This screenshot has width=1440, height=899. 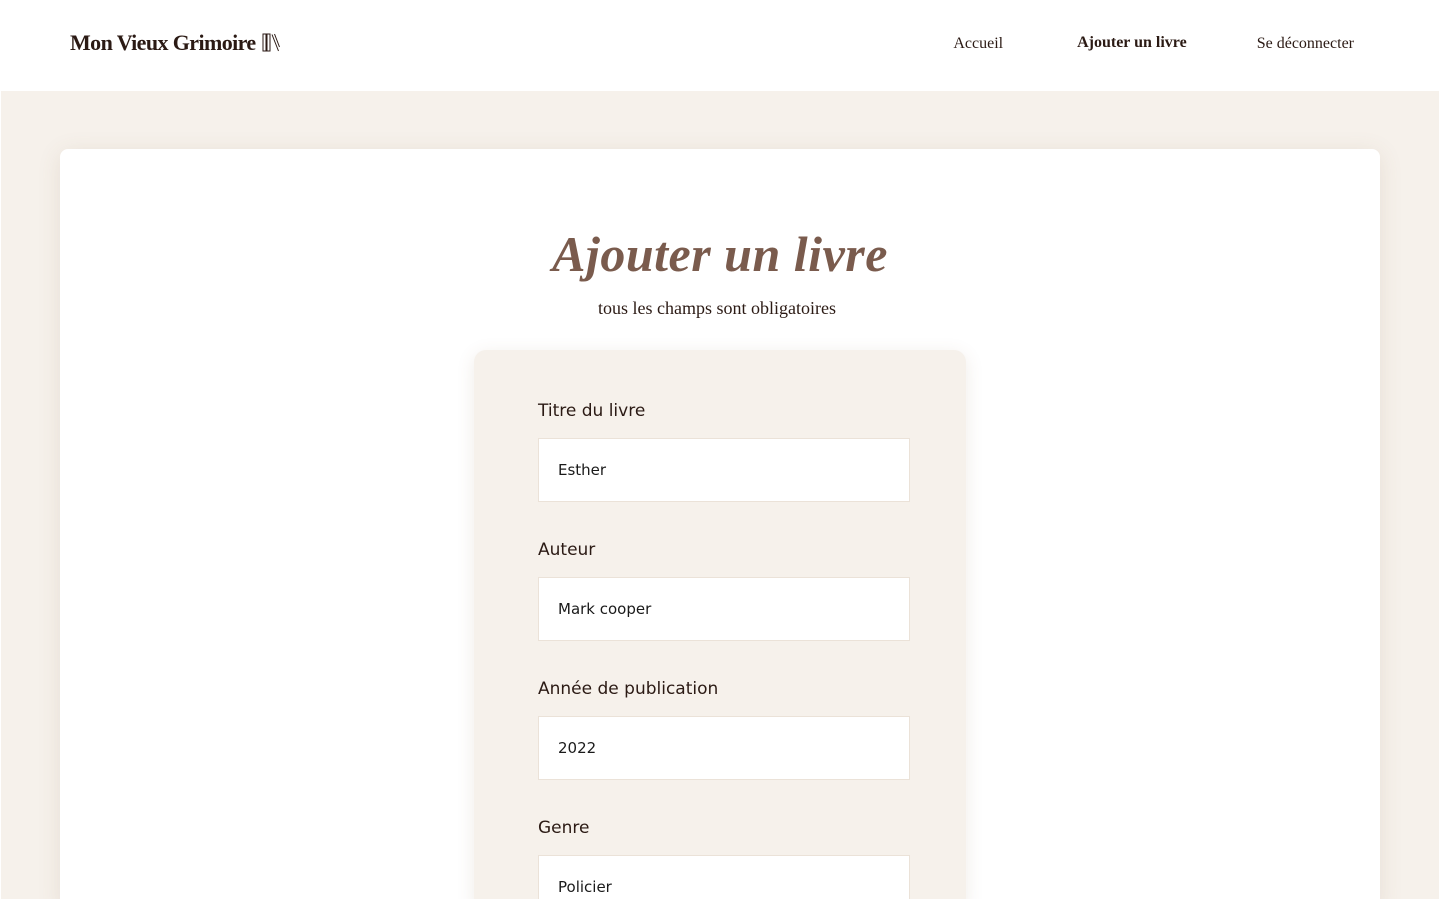 What do you see at coordinates (724, 748) in the screenshot?
I see `year-input` at bounding box center [724, 748].